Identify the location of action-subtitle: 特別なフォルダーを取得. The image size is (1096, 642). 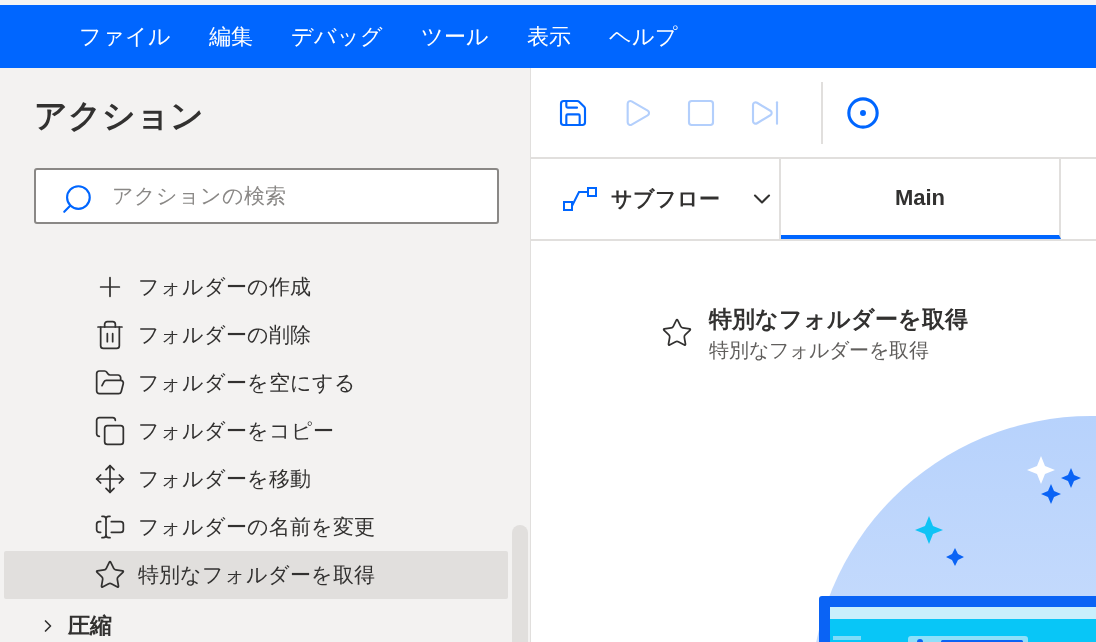
(819, 350).